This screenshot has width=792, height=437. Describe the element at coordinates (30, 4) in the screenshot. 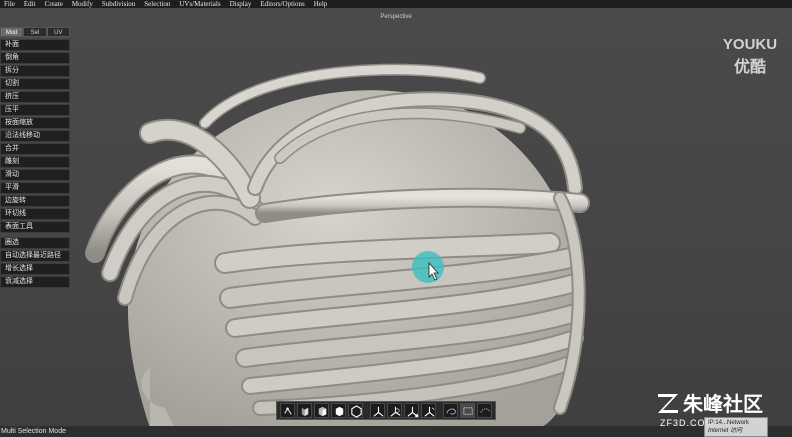

I see `menu-item-edit: Edit` at that location.